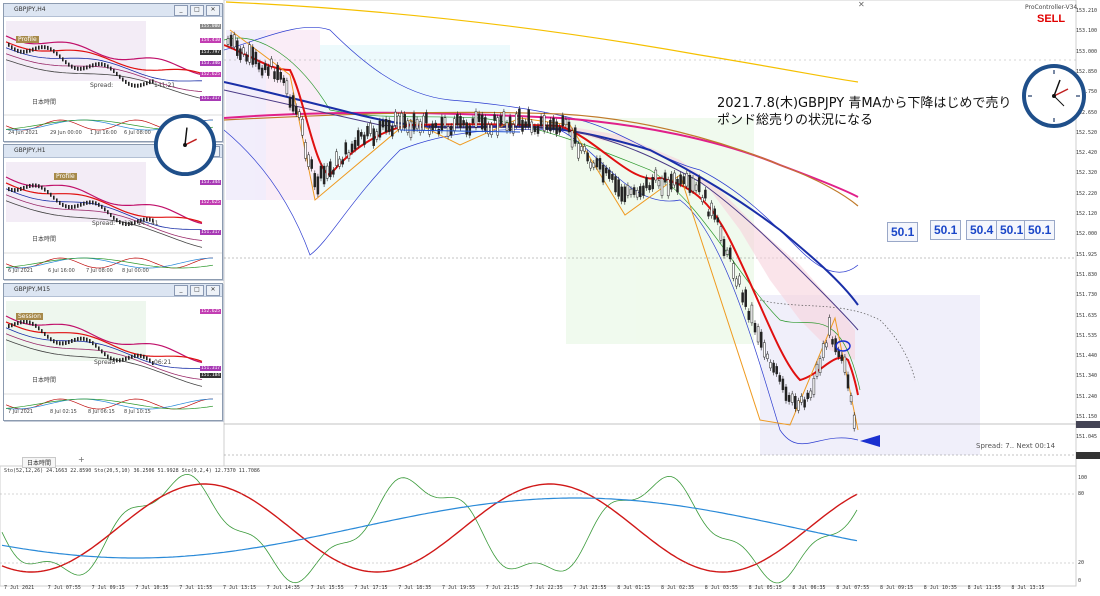 Image resolution: width=1100 pixels, height=596 pixels. I want to click on date-label: 8 Jul 06:15, so click(101, 412).